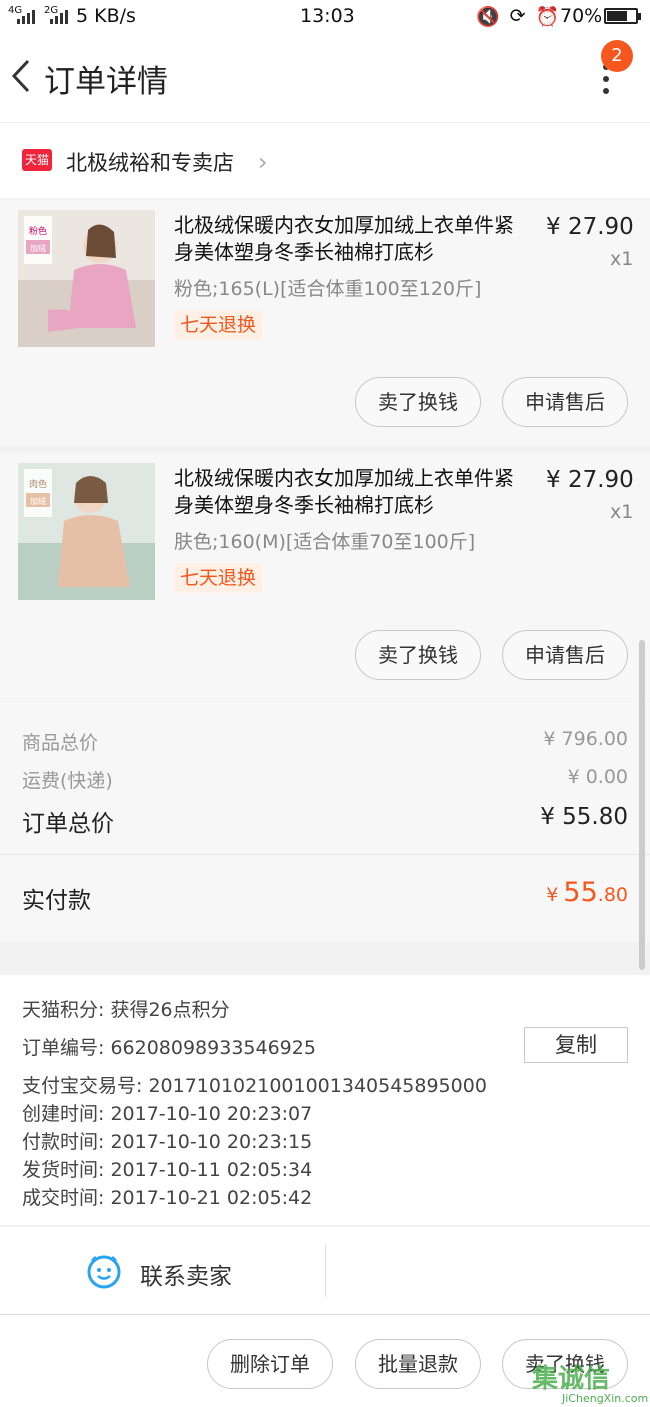  What do you see at coordinates (327, 16) in the screenshot?
I see `clock: 13:03` at bounding box center [327, 16].